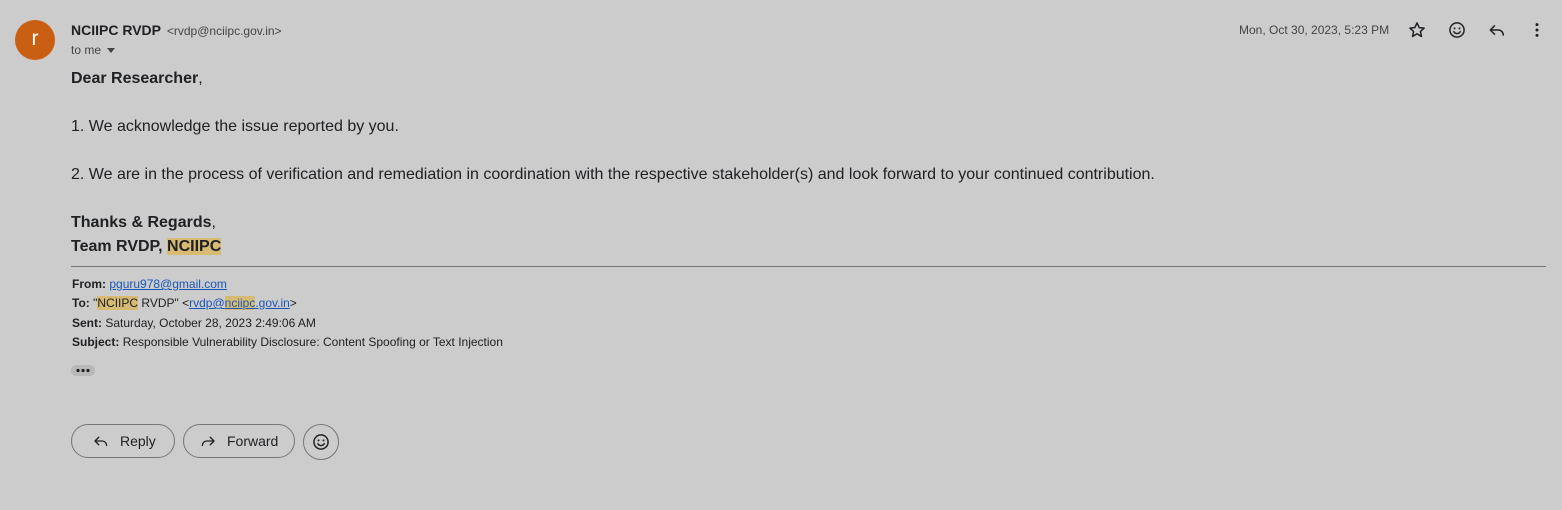  What do you see at coordinates (81, 303) in the screenshot?
I see `to-label: To:` at bounding box center [81, 303].